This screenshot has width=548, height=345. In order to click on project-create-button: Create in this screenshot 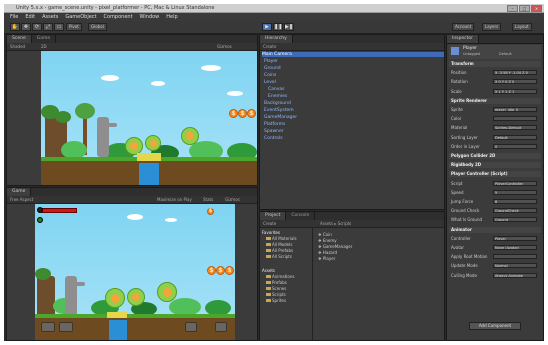, I will do `click(269, 223)`.